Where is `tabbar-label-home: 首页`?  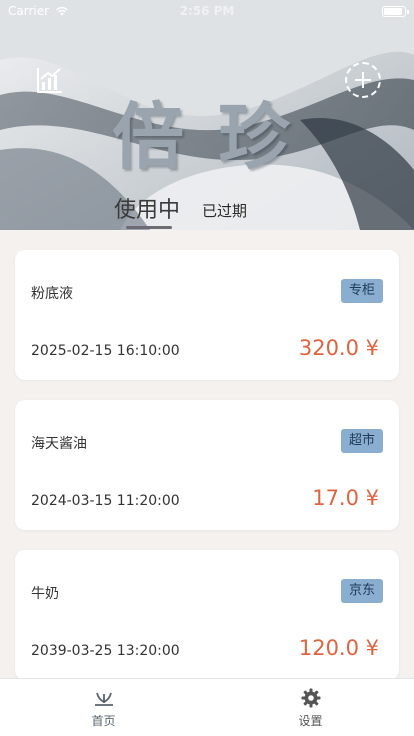 tabbar-label-home: 首页 is located at coordinates (103, 721).